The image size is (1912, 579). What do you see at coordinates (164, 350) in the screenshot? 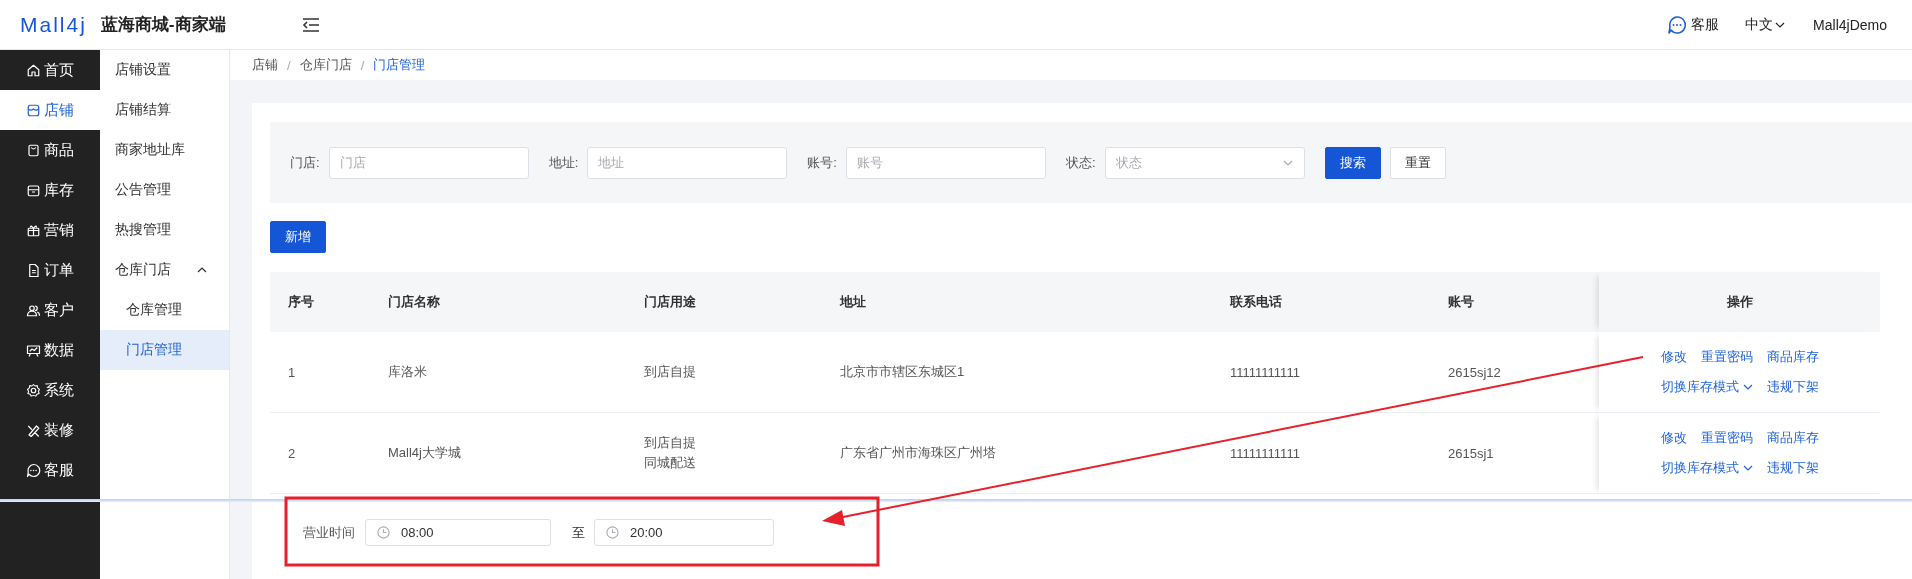
I see `submenu-item: 门店管理` at bounding box center [164, 350].